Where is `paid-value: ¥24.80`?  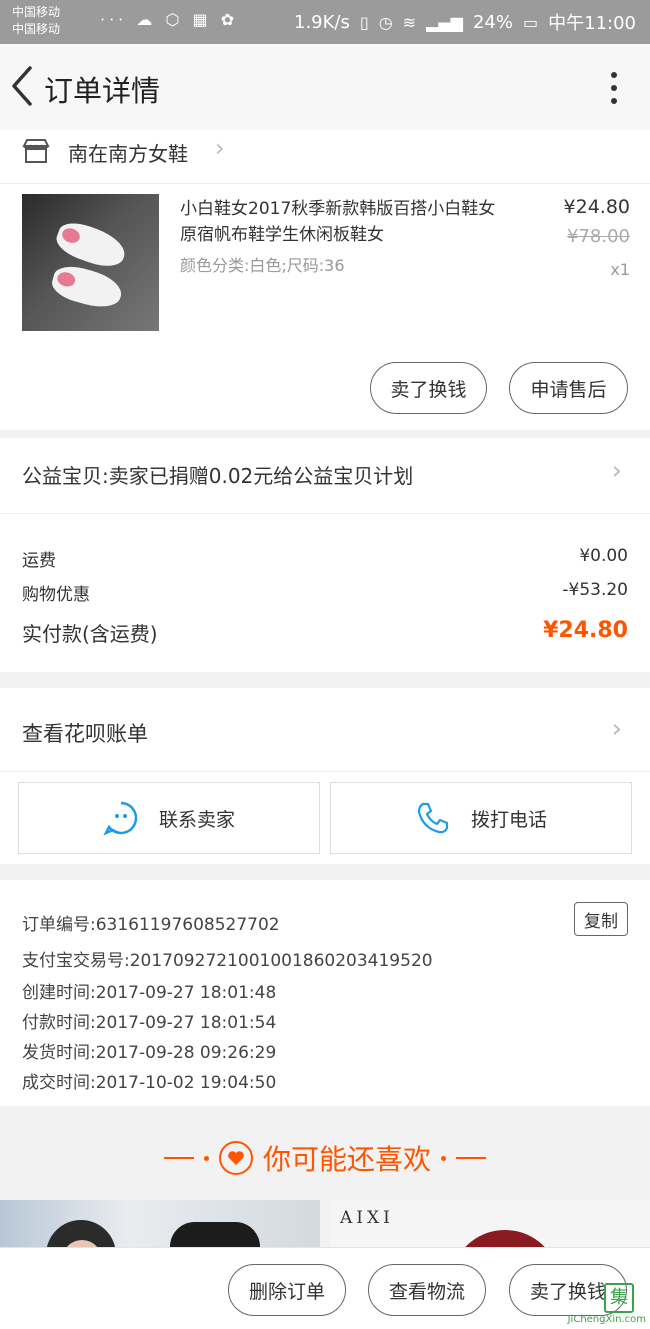 paid-value: ¥24.80 is located at coordinates (585, 630).